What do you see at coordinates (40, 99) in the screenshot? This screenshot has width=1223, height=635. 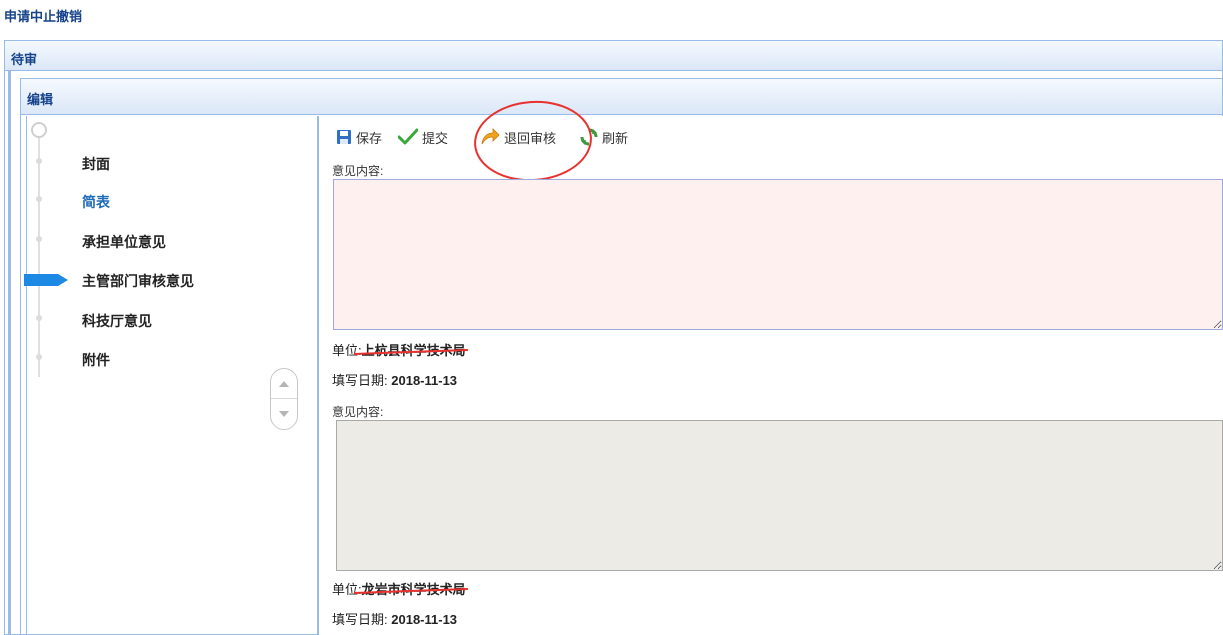 I see `edit-panel-title: 编辑` at bounding box center [40, 99].